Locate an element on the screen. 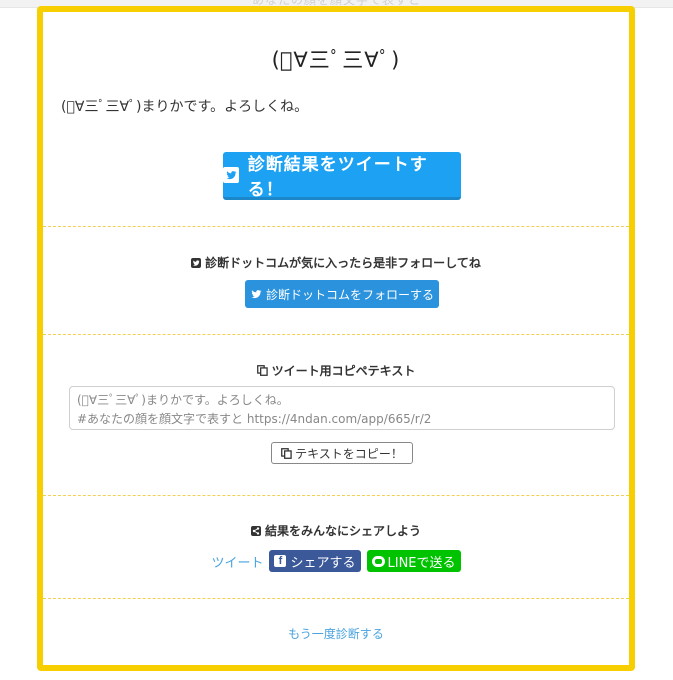 This screenshot has width=673, height=680. copy-text-button: テキストをコピー！ is located at coordinates (342, 453).